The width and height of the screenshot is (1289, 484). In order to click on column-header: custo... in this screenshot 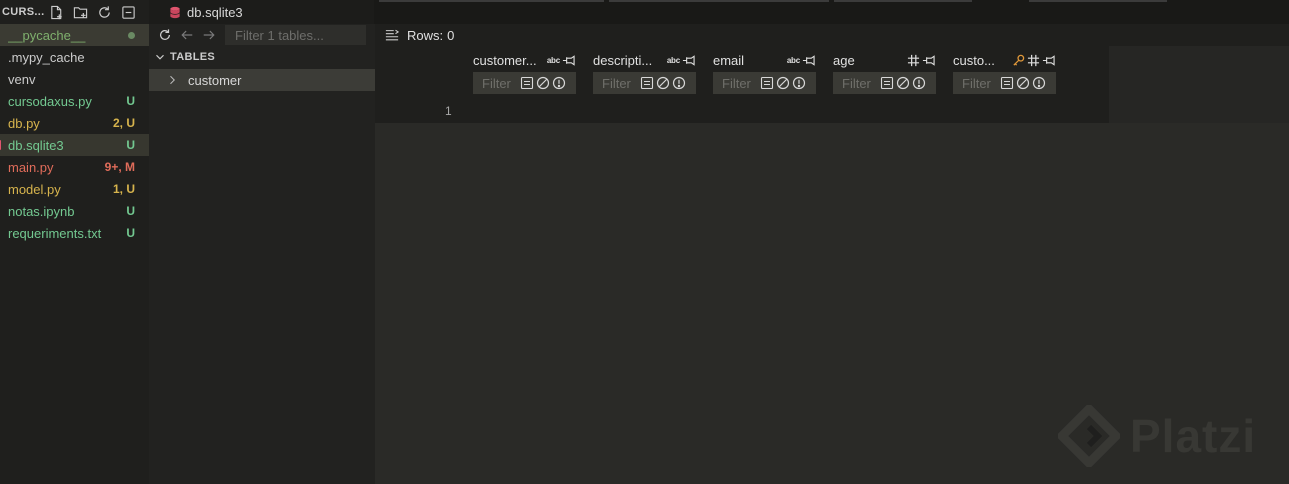, I will do `click(1005, 60)`.